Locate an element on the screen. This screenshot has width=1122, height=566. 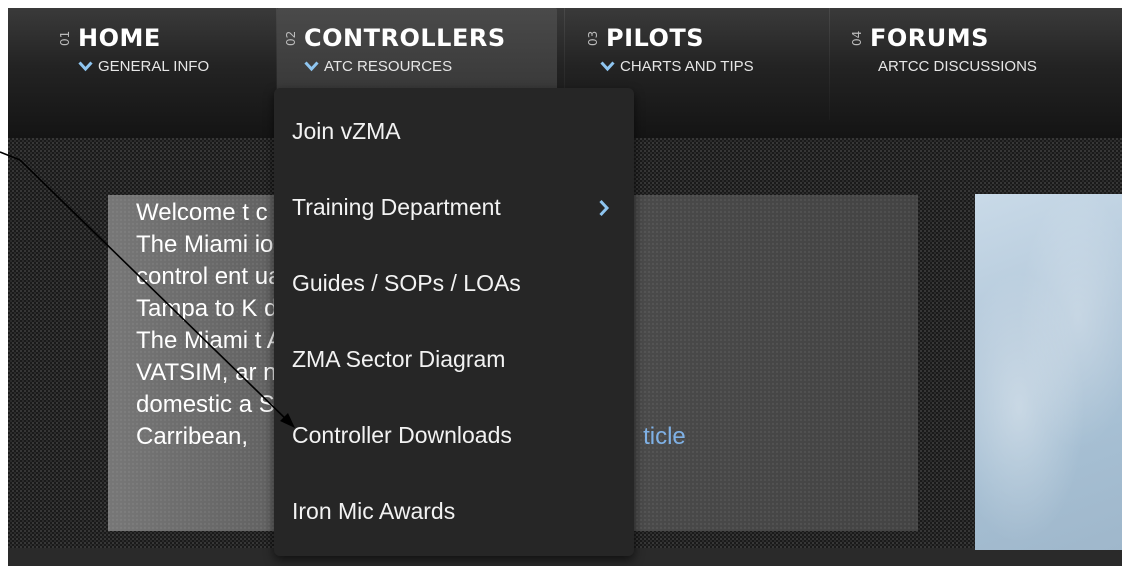
nav-subtitle: GENERAL INFO is located at coordinates (143, 66).